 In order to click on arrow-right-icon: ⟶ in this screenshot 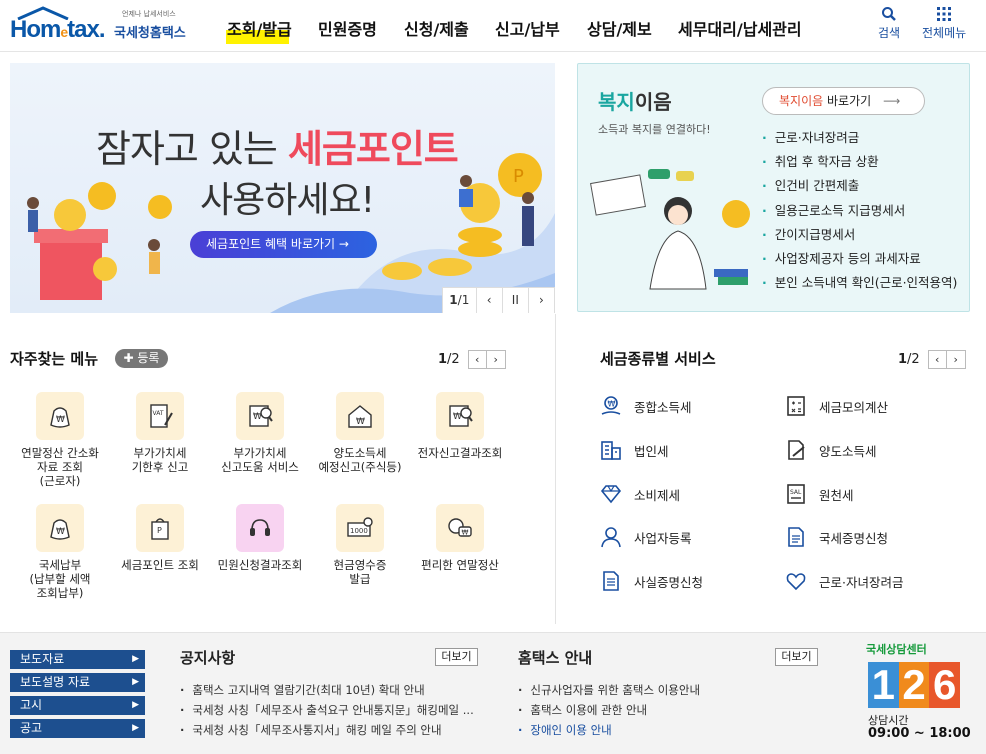, I will do `click(892, 101)`.